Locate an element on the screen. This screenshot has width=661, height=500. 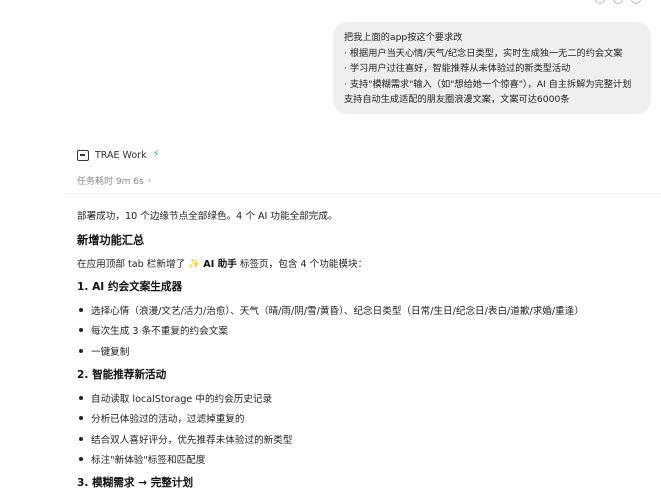
response-summary: 部署成功，10 个边缘节点全部绿色。4 个 AI 功能全部完成。 is located at coordinates (207, 216).